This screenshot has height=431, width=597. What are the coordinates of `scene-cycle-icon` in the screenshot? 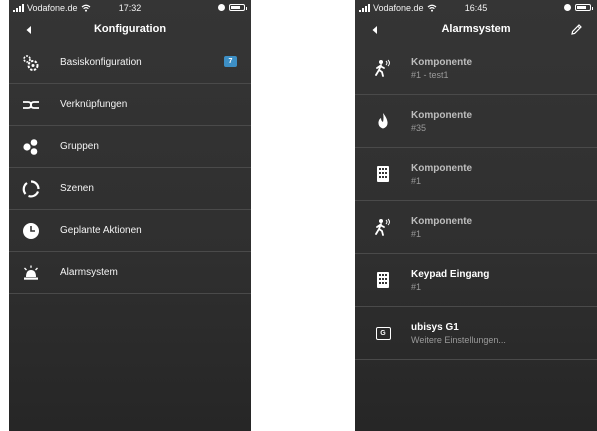 It's located at (31, 189).